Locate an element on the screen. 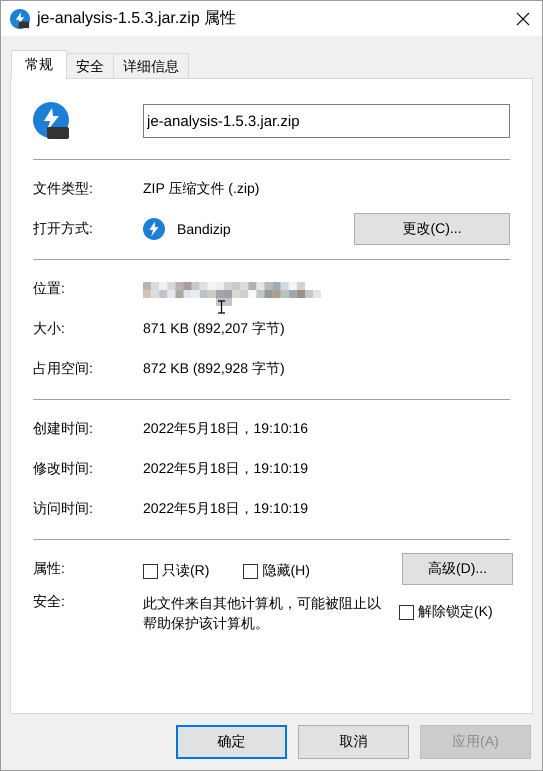 The width and height of the screenshot is (543, 771). field-label: 安全: is located at coordinates (49, 602).